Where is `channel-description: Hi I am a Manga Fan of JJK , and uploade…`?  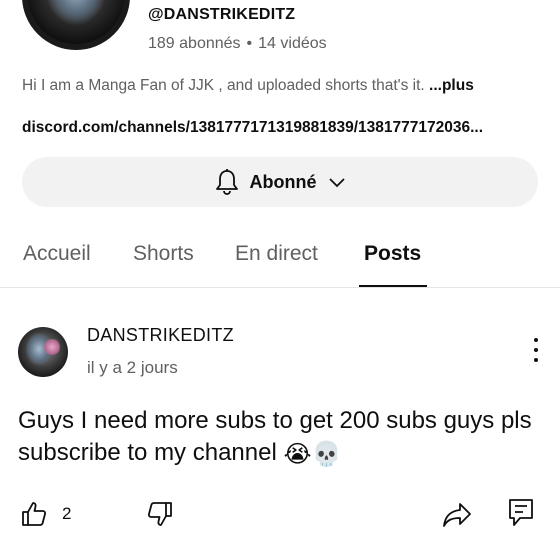 channel-description: Hi I am a Manga Fan of JJK , and uploade… is located at coordinates (248, 86).